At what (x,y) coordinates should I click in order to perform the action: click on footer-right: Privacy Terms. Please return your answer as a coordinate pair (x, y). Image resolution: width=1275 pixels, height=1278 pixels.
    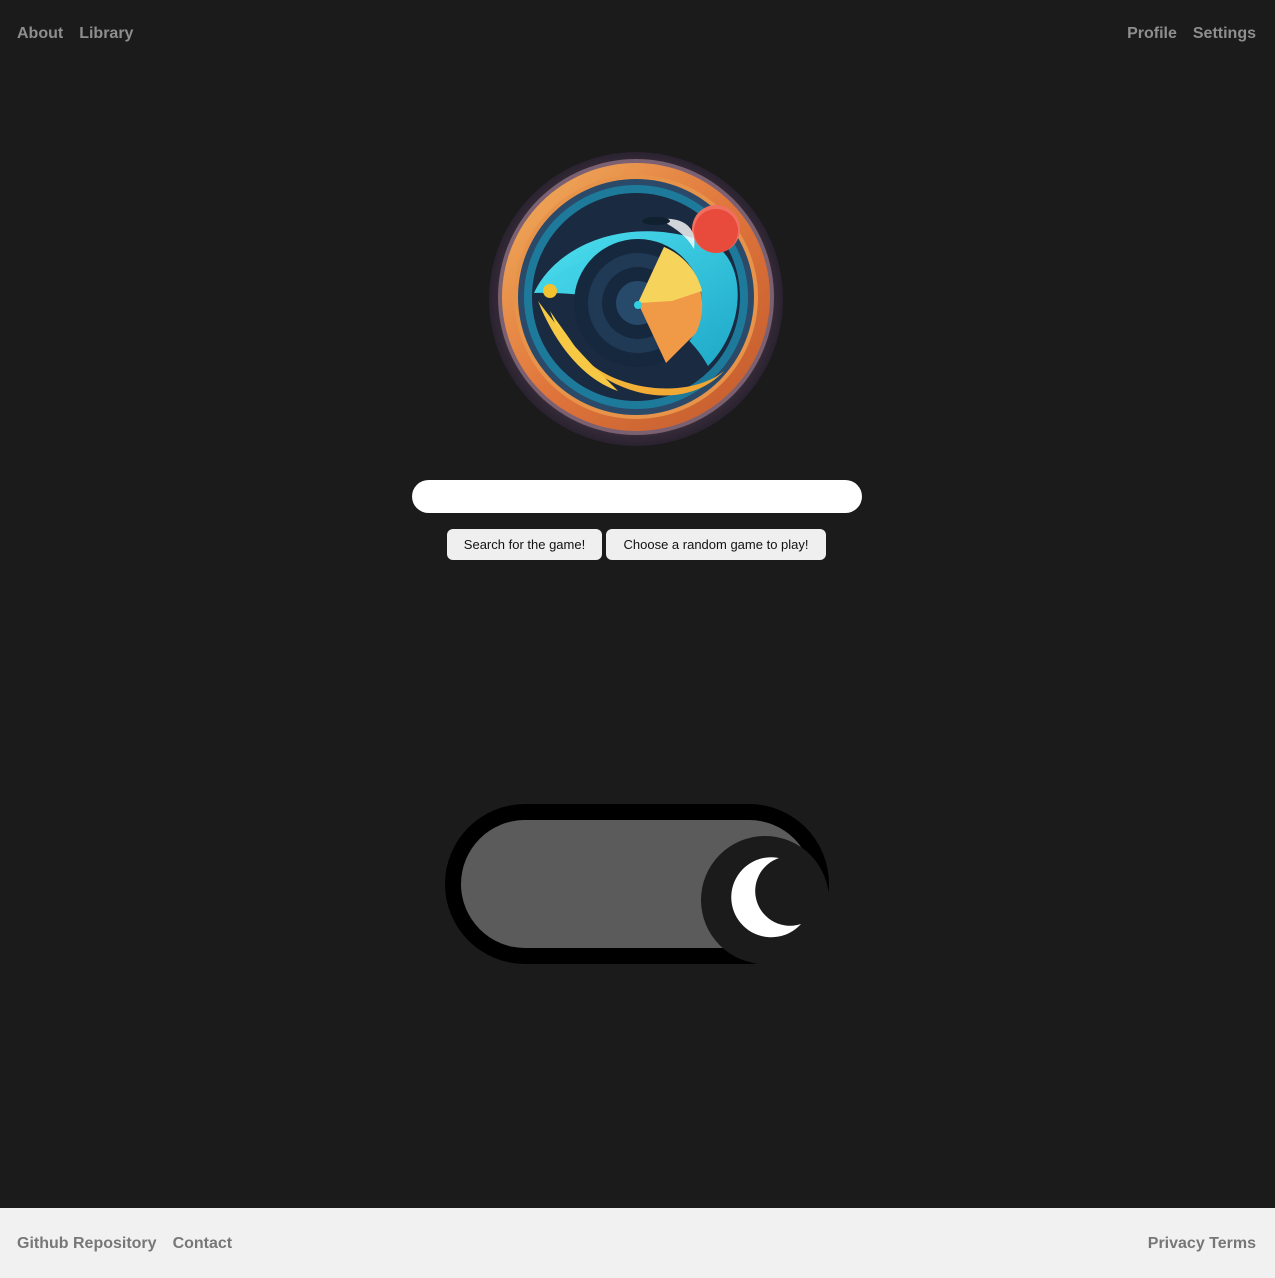
    Looking at the image, I should click on (1202, 1244).